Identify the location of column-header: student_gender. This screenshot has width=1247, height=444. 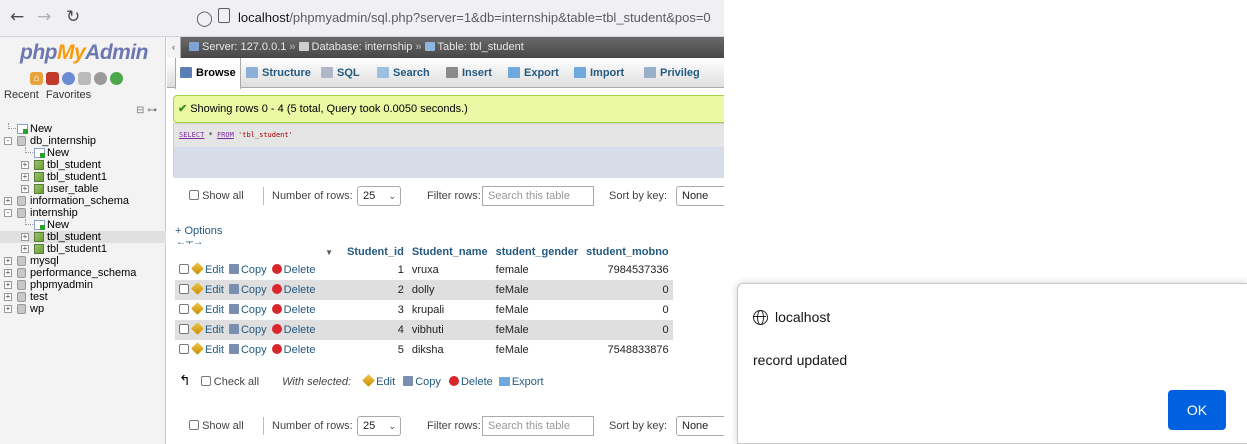
(537, 252).